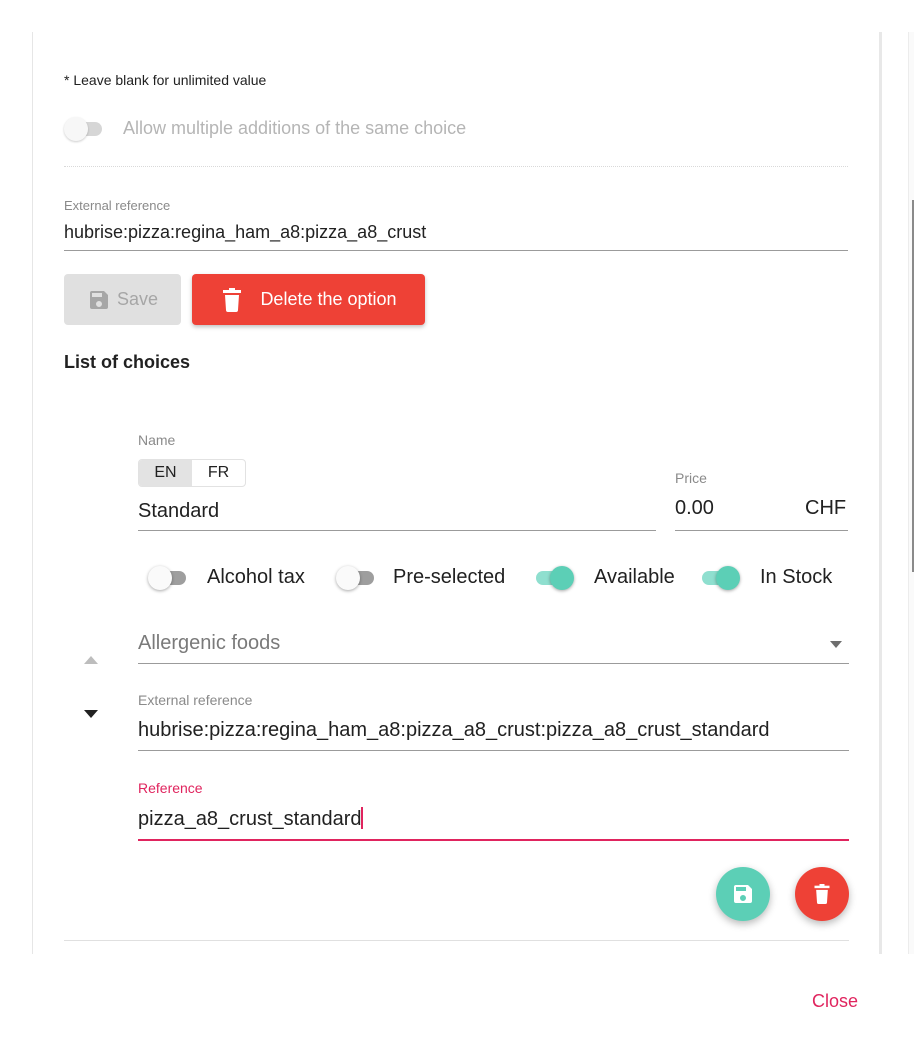  Describe the element at coordinates (493, 840) in the screenshot. I see `choice-reference-underline` at that location.